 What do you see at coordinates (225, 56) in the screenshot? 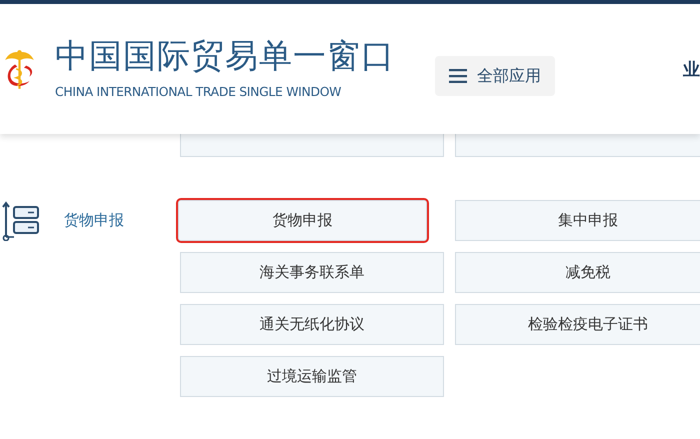
I see `site-title: 中国国际贸易单一窗口` at bounding box center [225, 56].